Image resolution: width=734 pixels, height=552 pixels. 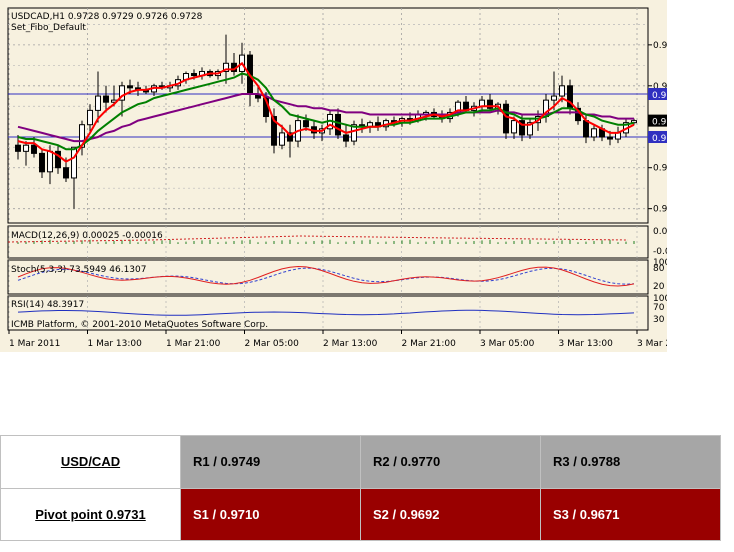 I want to click on price-tag-label: 0.9741, so click(x=659, y=96).